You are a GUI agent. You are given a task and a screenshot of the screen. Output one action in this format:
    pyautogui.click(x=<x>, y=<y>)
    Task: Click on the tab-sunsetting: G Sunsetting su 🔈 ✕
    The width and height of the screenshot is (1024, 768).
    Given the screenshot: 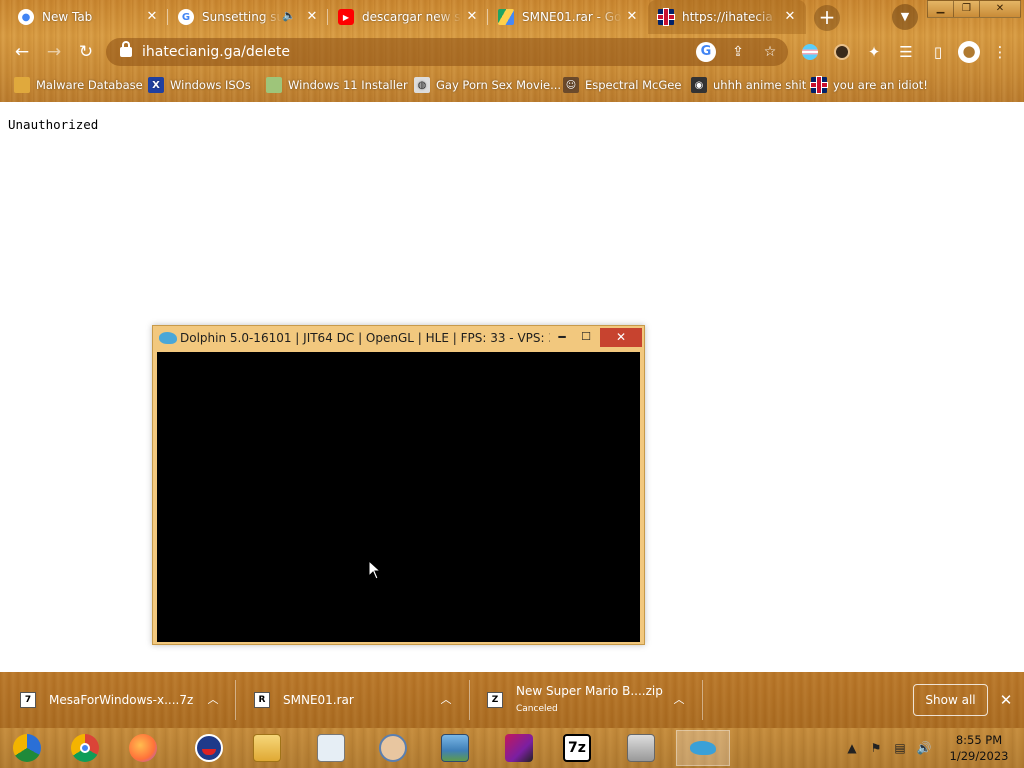 What is the action you would take?
    pyautogui.click(x=248, y=17)
    